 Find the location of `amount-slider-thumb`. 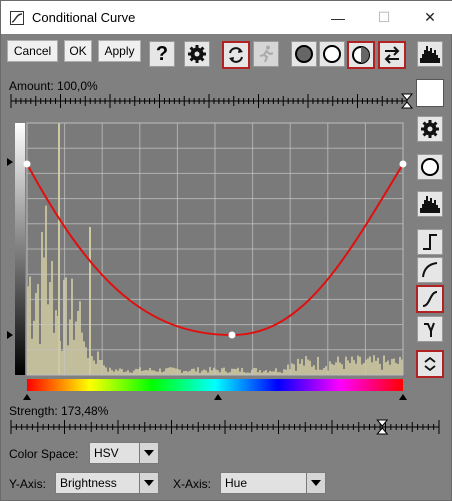

amount-slider-thumb is located at coordinates (406, 97).